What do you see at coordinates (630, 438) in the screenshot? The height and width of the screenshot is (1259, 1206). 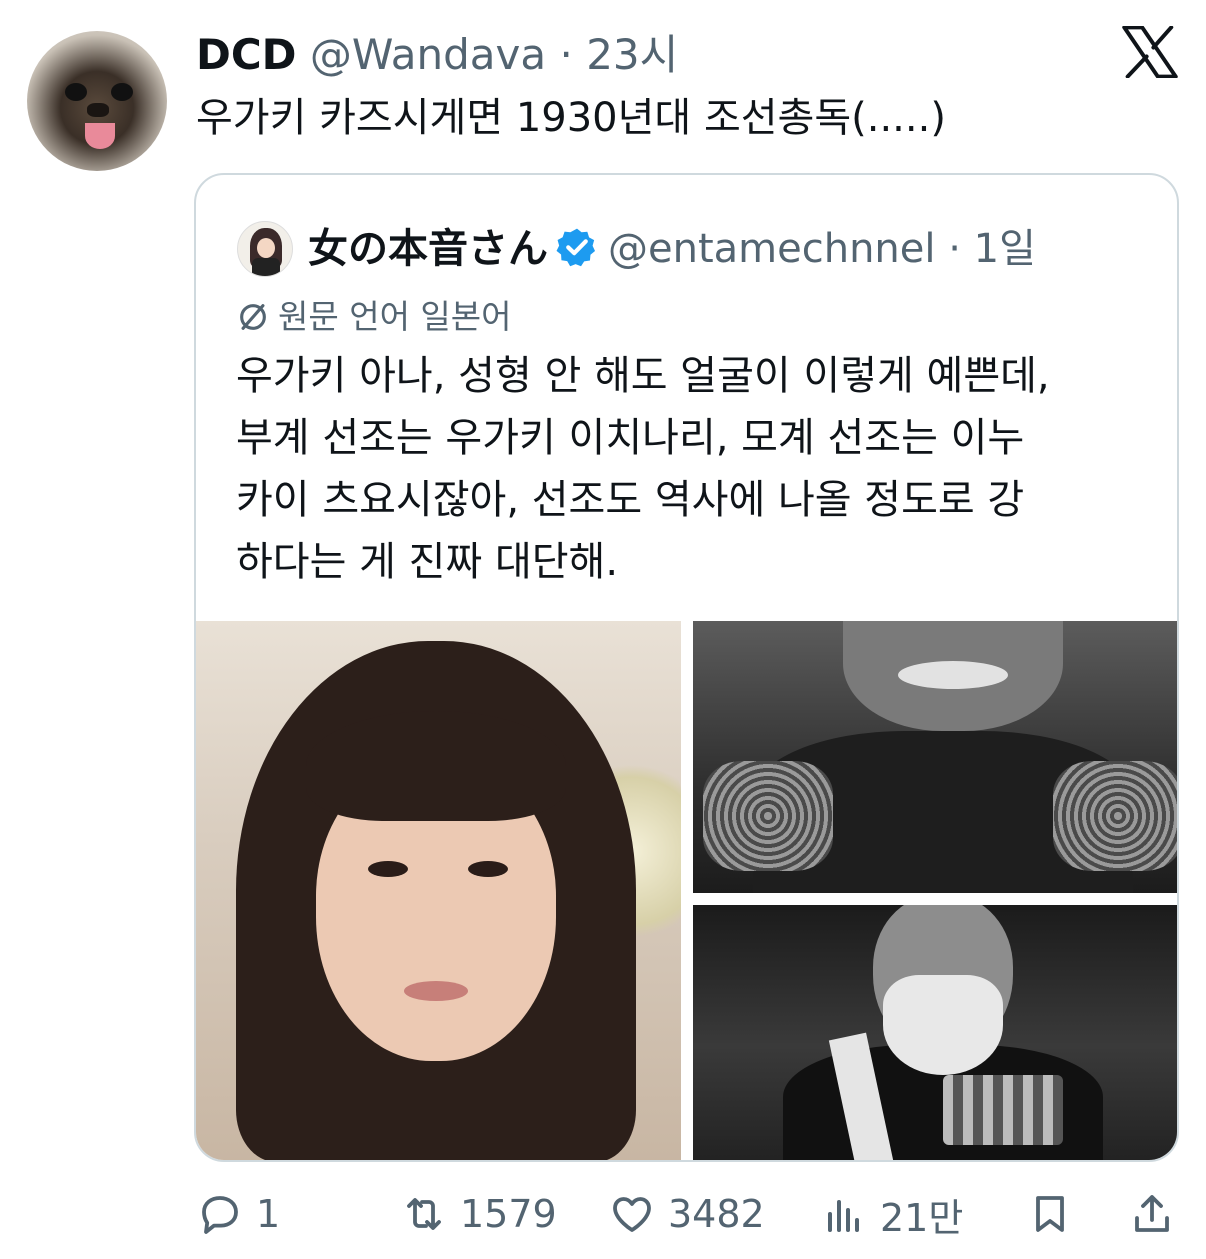 I see `quoted-text-line: 부계 선조는 우가키 이치나리, 모계 선조는 이누` at bounding box center [630, 438].